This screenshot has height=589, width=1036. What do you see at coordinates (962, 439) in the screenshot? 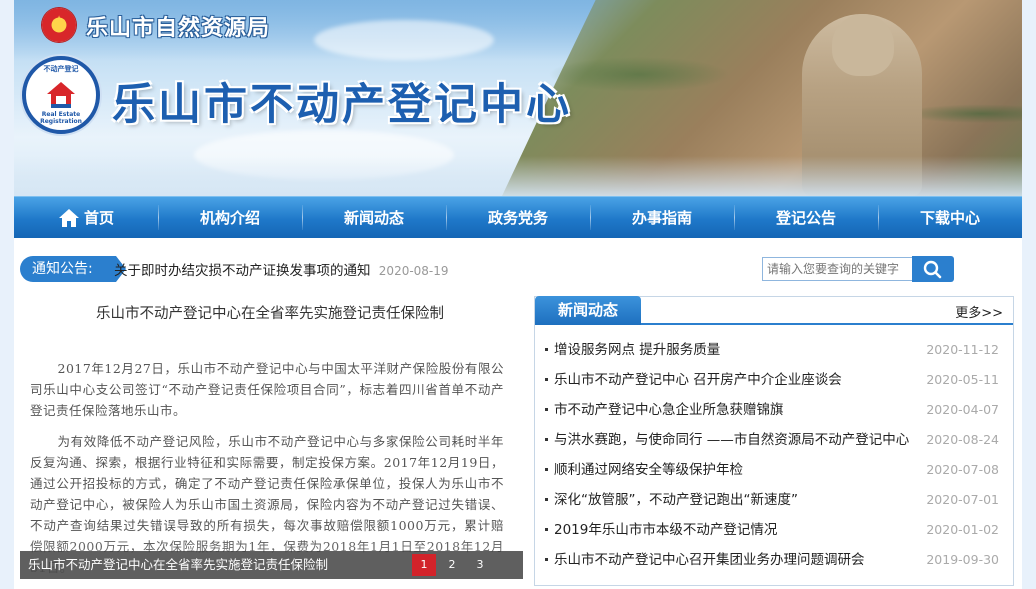
I see `news-date: 2020-08-24` at bounding box center [962, 439].